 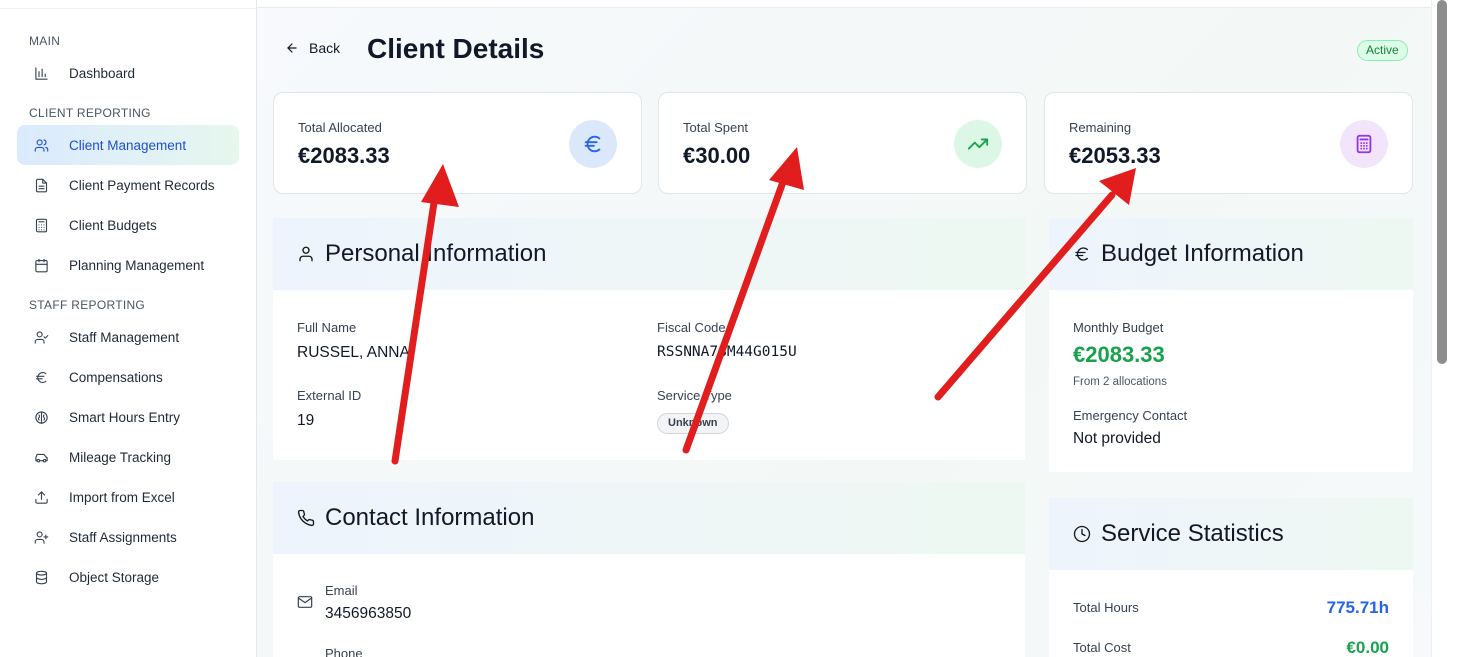 I want to click on brain-icon, so click(x=41, y=417).